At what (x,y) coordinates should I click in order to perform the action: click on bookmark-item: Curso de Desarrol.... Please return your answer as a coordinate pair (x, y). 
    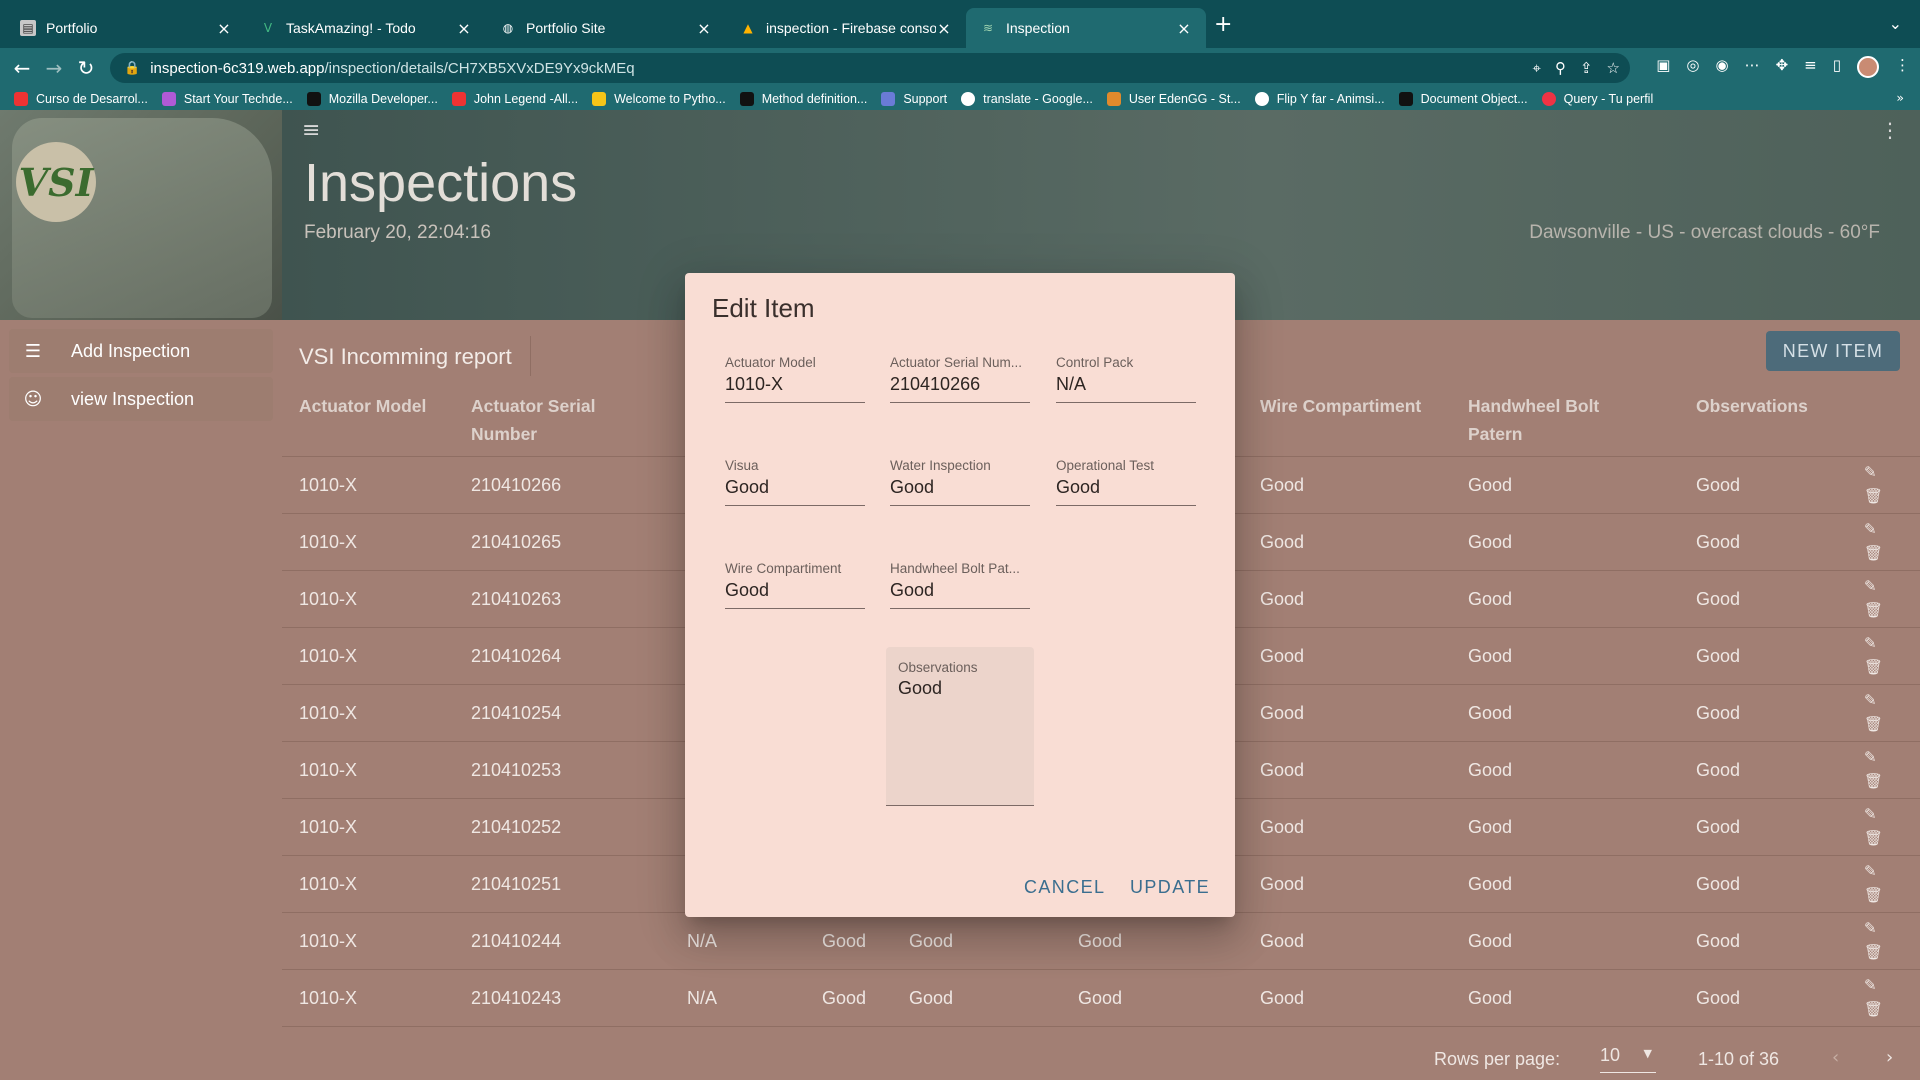
    Looking at the image, I should click on (81, 99).